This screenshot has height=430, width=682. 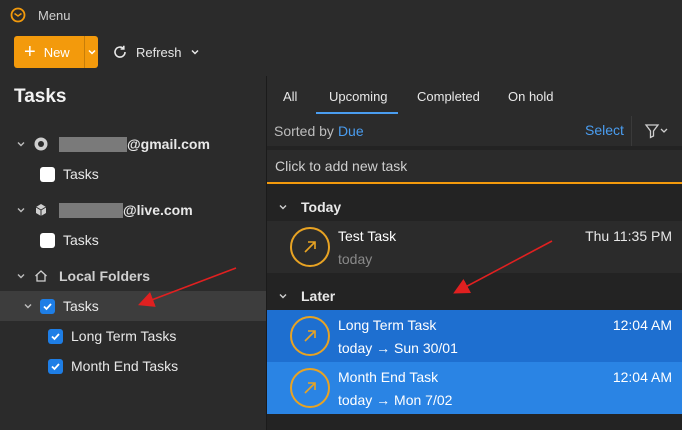 I want to click on new-button: + New, so click(x=56, y=52).